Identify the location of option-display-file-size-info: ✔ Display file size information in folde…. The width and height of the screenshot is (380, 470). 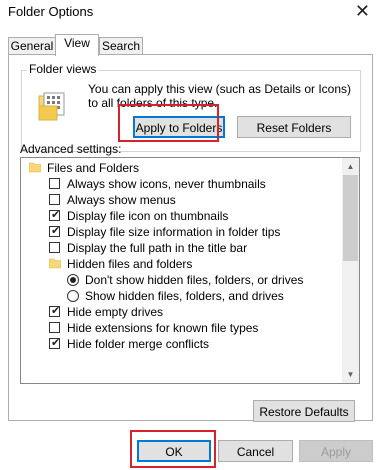
(181, 232).